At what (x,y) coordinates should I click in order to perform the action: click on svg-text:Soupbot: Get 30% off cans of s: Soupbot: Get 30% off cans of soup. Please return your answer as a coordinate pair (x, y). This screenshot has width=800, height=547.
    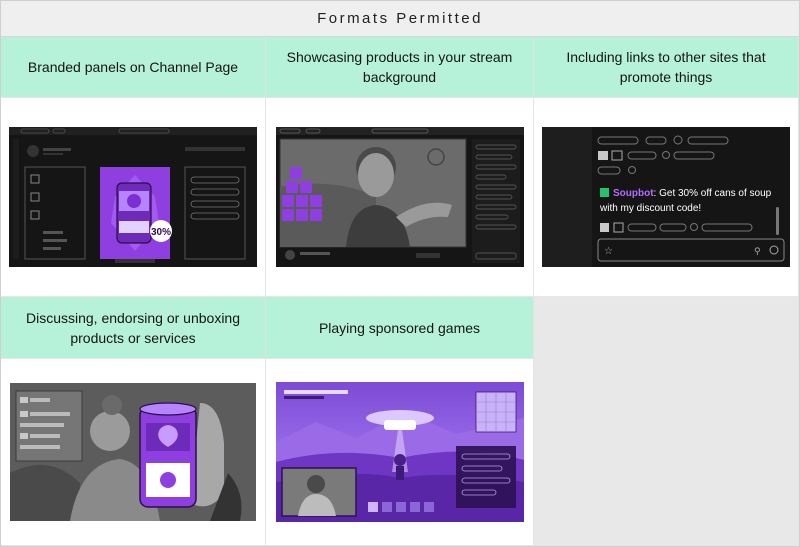
    Looking at the image, I should click on (692, 193).